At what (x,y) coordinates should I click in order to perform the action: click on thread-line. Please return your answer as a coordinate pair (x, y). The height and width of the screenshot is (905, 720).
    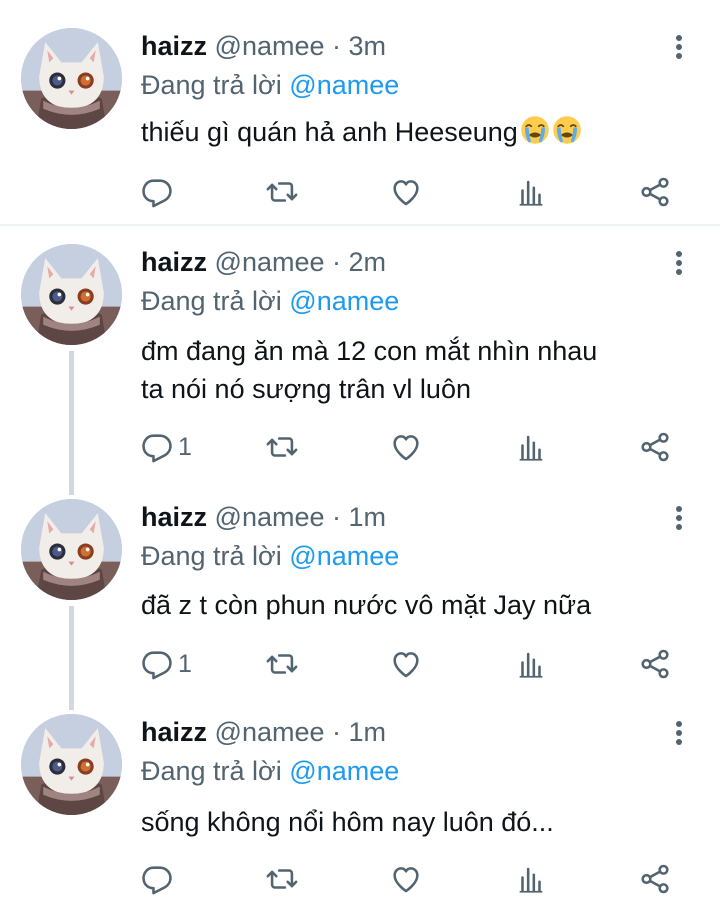
    Looking at the image, I should click on (71, 423).